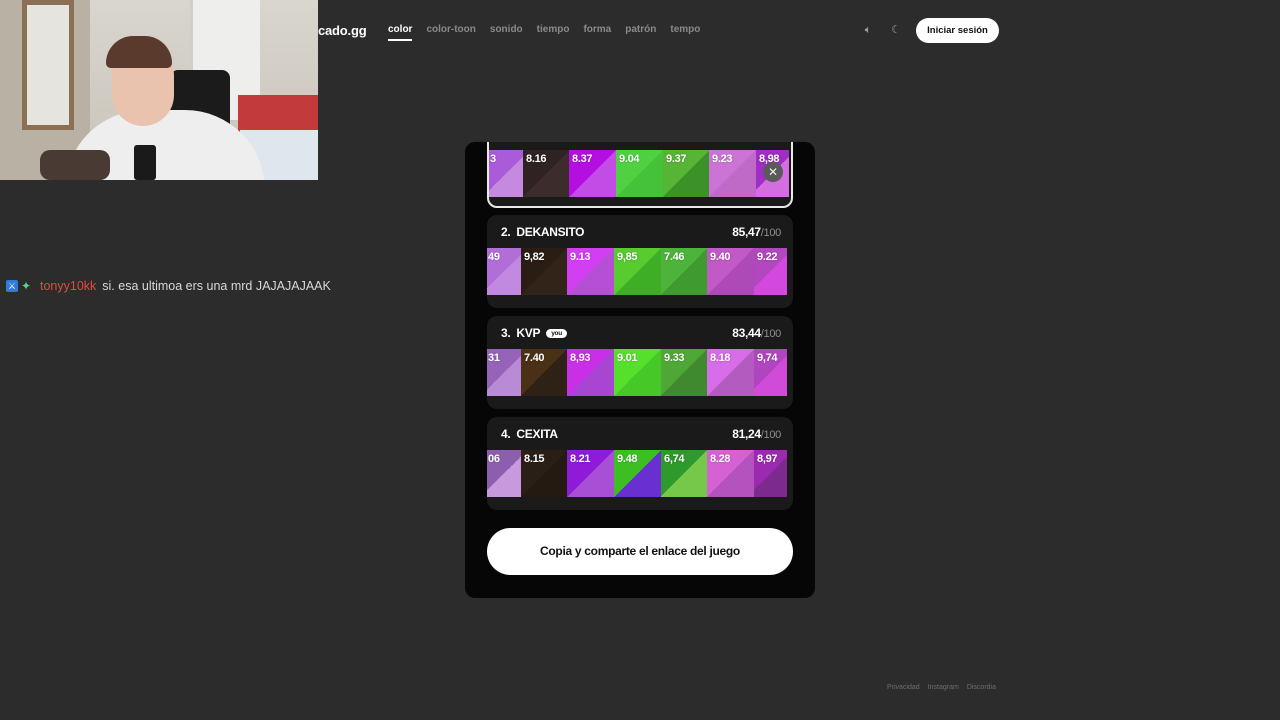  What do you see at coordinates (641, 333) in the screenshot?
I see `entry-header: 3. KVP you 83,44/100` at bounding box center [641, 333].